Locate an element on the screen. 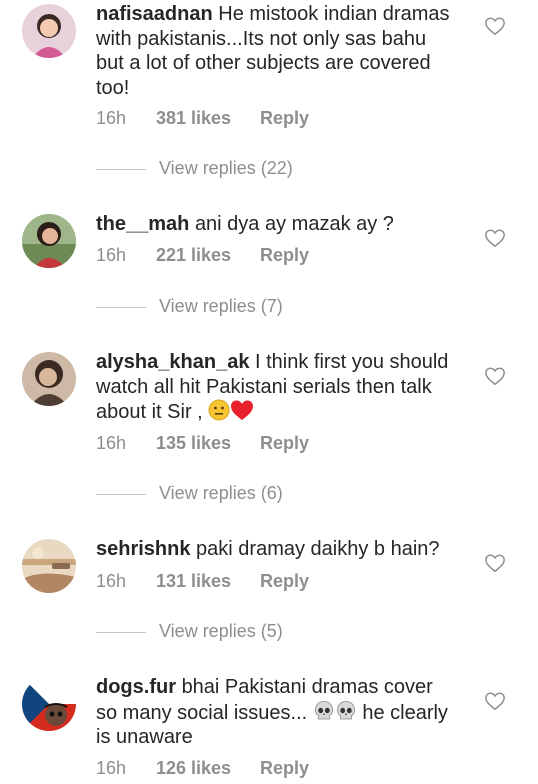  comment-meta: 16h 135 likes Reply is located at coordinates (202, 443).